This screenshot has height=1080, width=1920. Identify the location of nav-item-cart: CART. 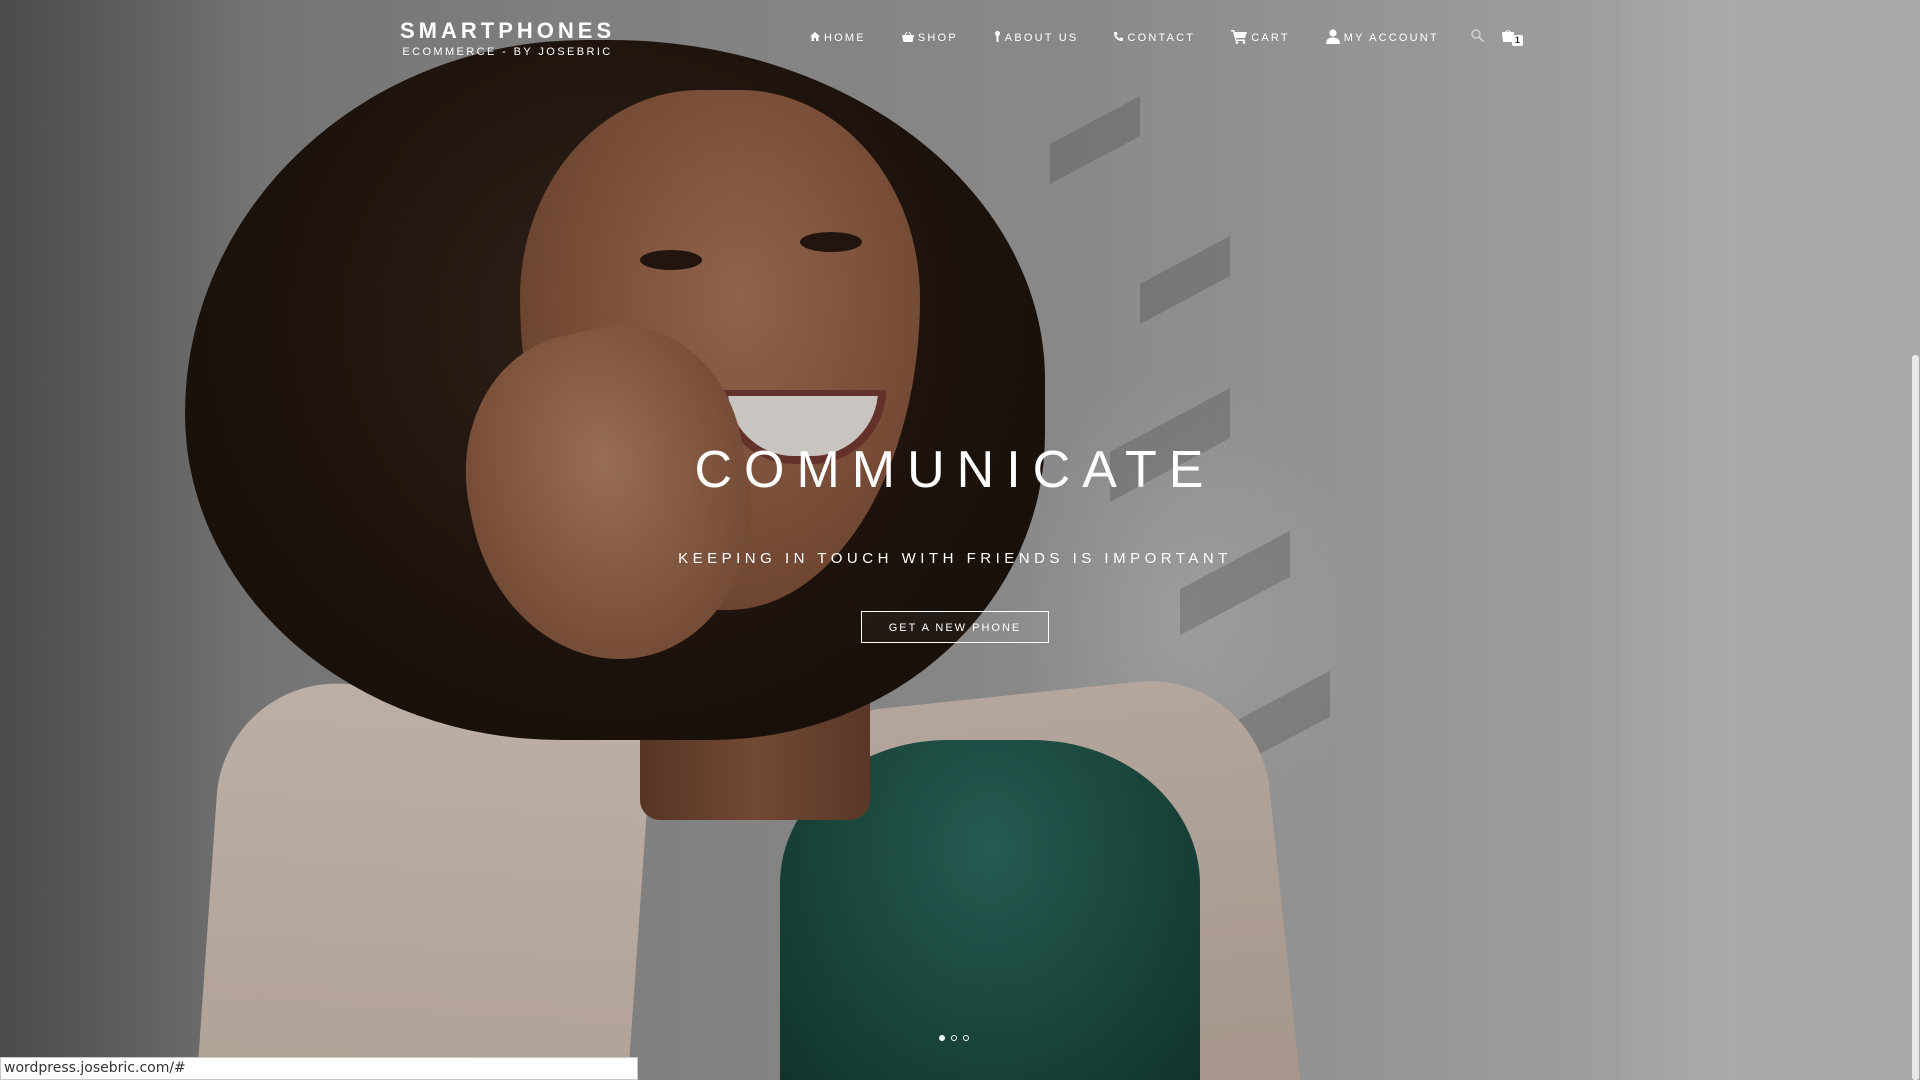
(1260, 38).